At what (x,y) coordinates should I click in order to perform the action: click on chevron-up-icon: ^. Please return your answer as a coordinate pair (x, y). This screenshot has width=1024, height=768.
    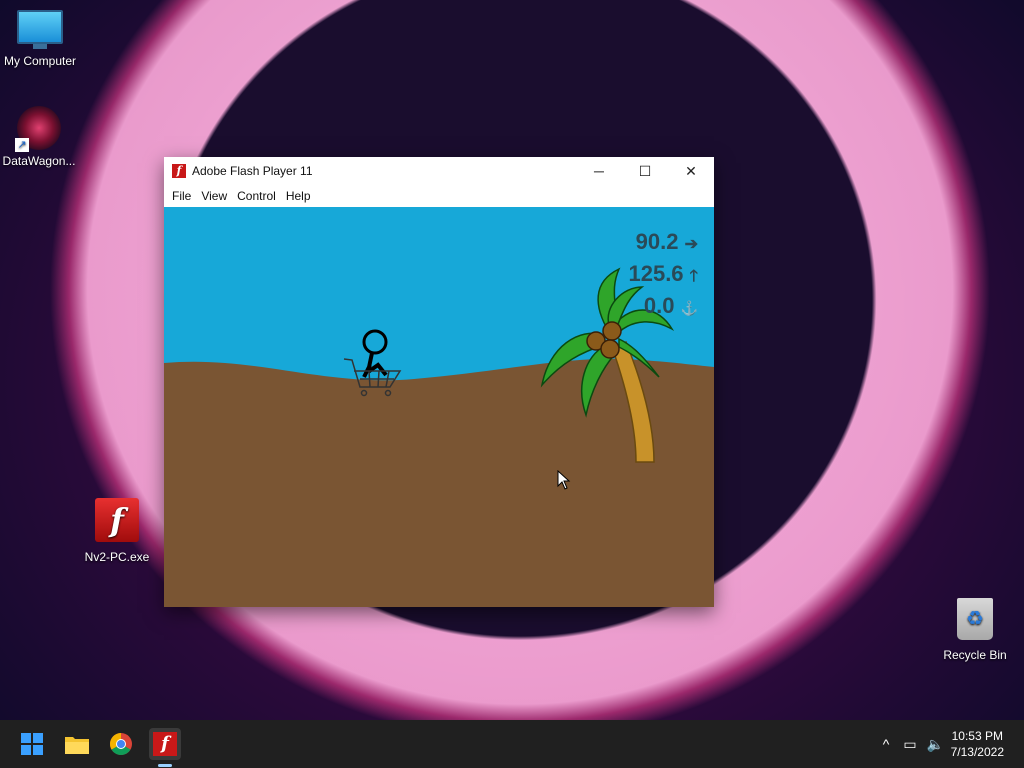
    Looking at the image, I should click on (886, 744).